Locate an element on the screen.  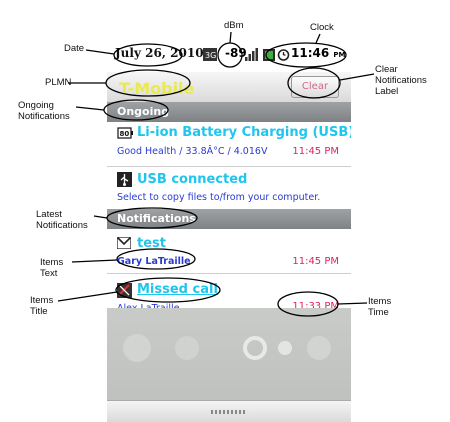
grip-icon is located at coordinates (229, 412).